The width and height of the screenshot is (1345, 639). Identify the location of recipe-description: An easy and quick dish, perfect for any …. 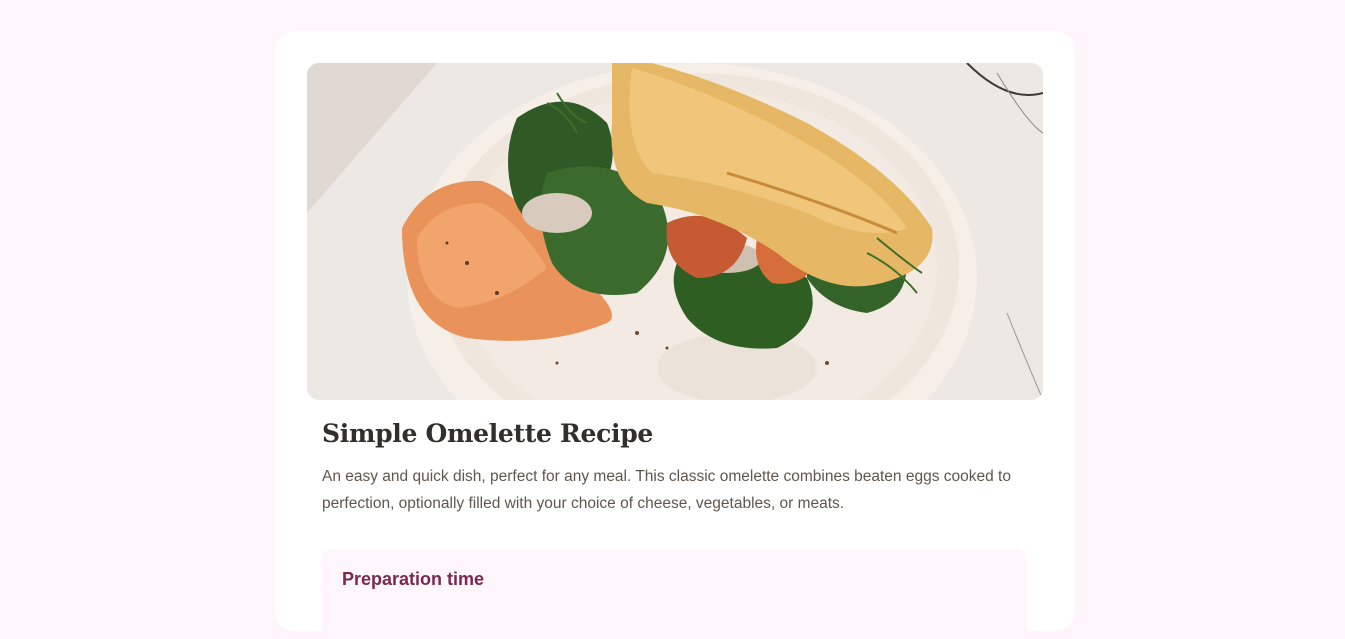
(666, 490).